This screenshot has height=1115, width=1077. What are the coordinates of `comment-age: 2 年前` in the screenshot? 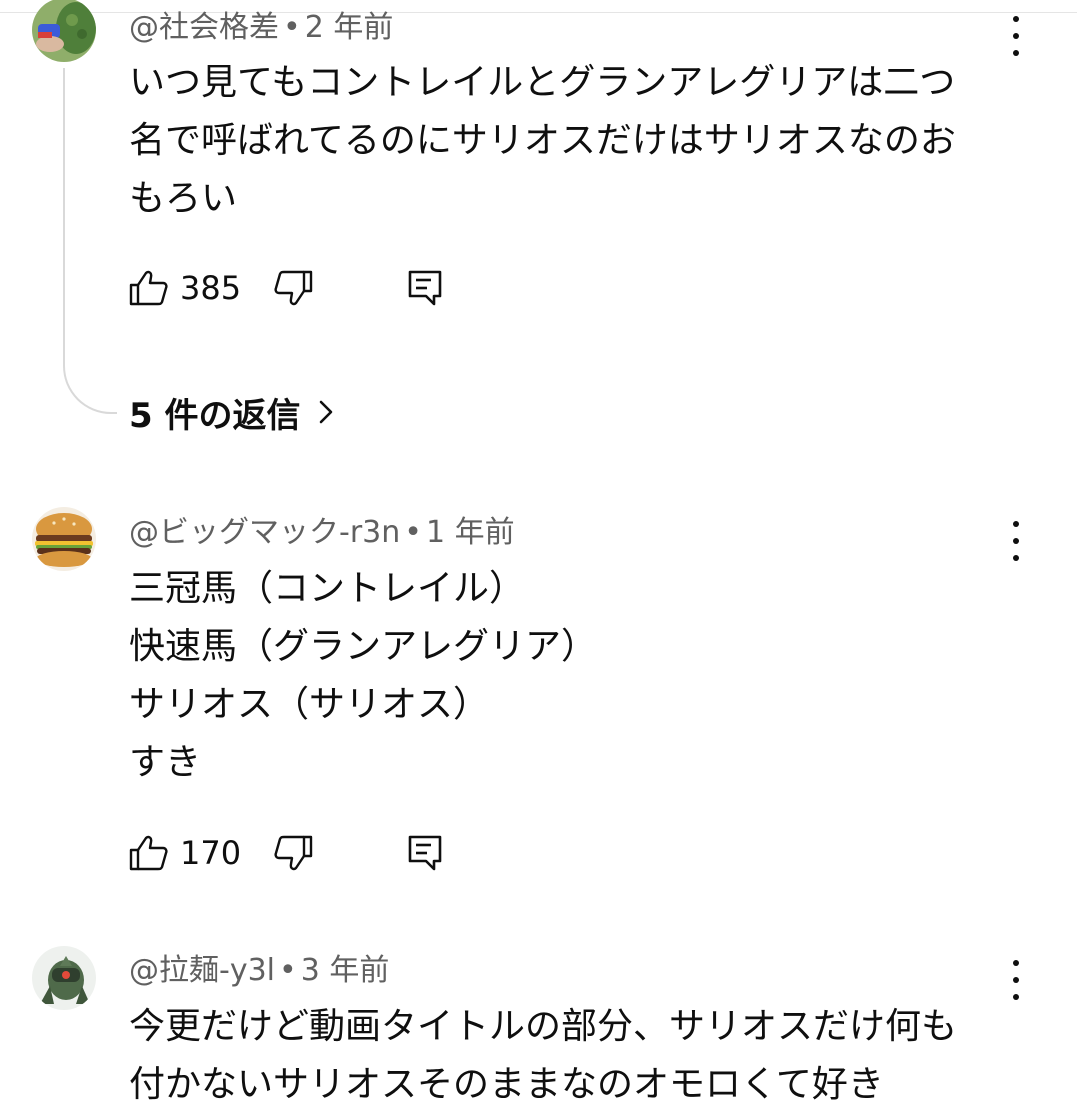 It's located at (349, 27).